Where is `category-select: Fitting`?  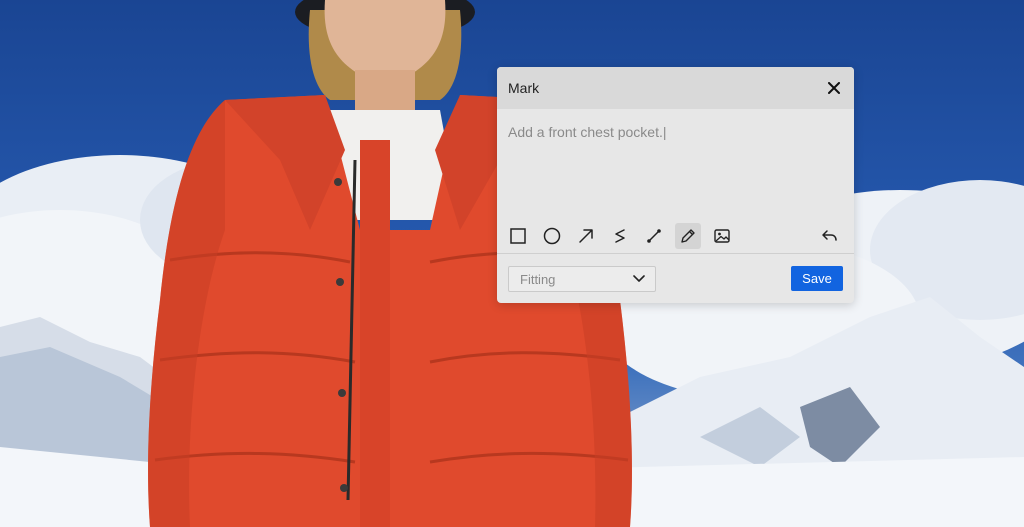 category-select: Fitting is located at coordinates (582, 279).